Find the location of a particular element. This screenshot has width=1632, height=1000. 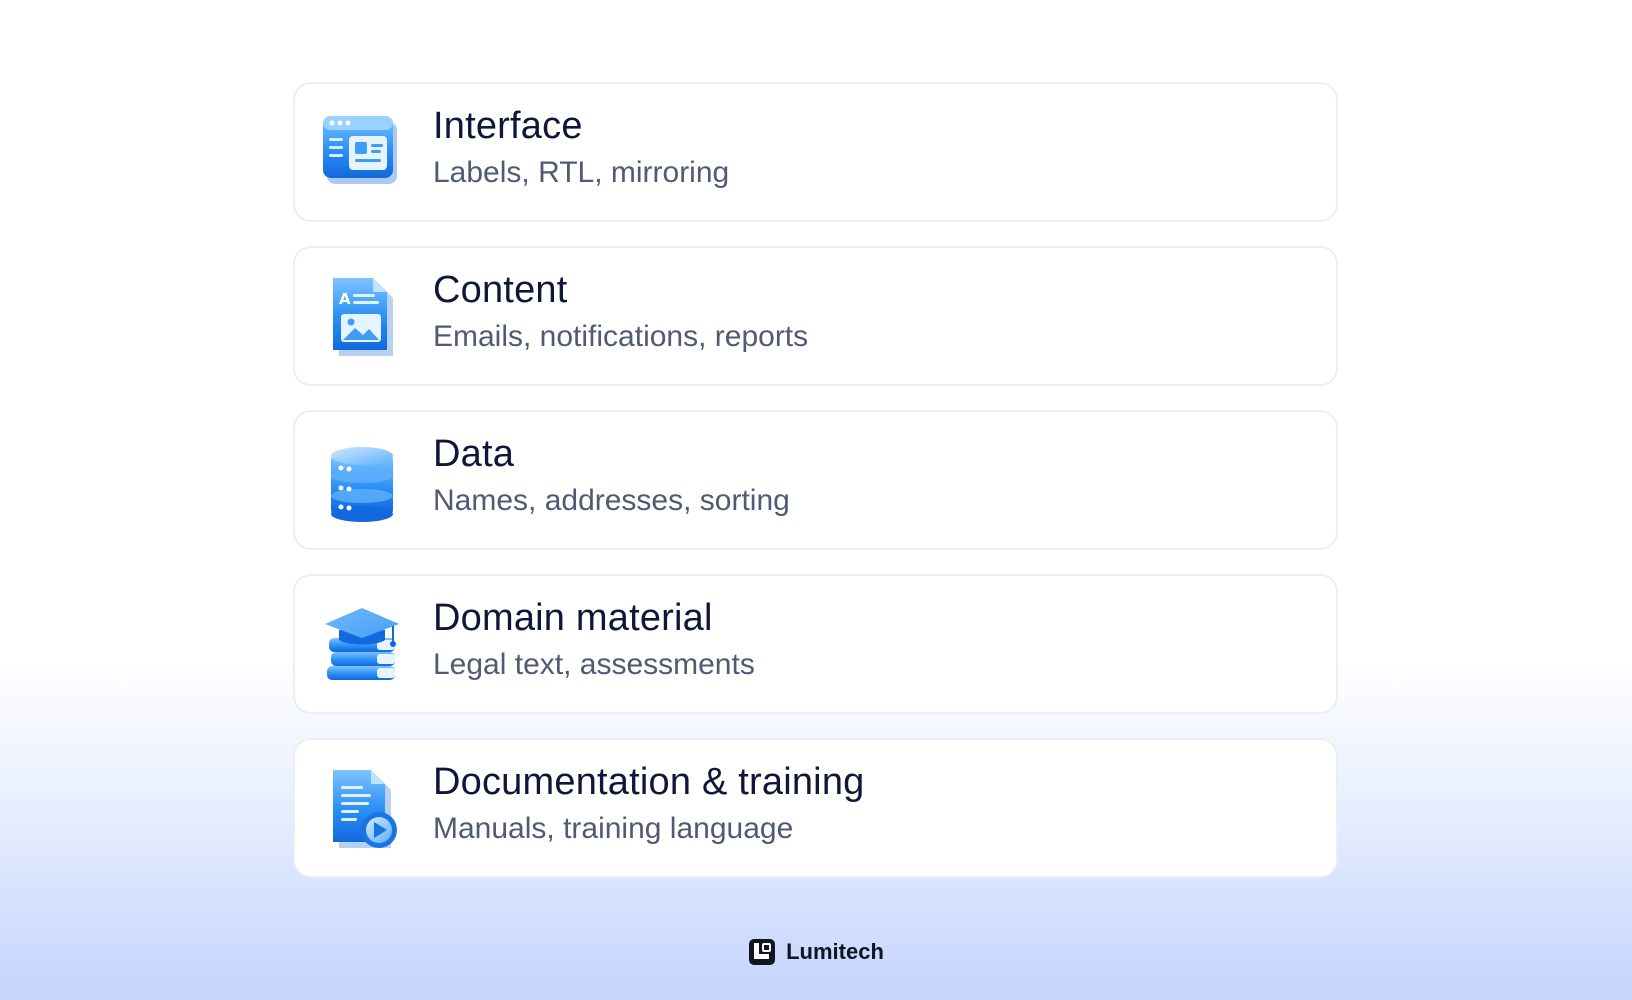

document-video-icon is located at coordinates (362, 809).